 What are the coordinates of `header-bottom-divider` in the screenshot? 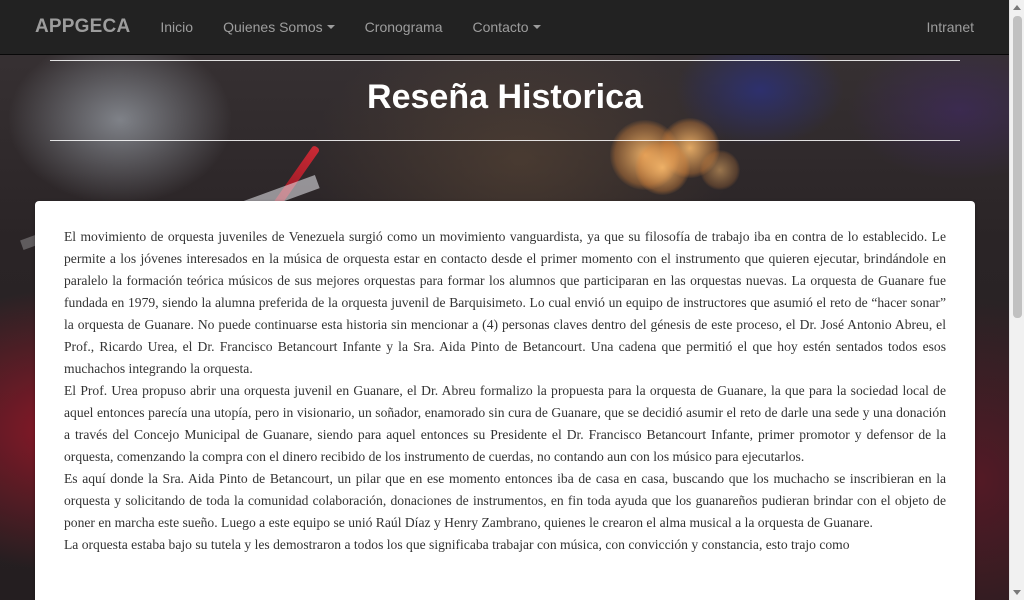 It's located at (505, 140).